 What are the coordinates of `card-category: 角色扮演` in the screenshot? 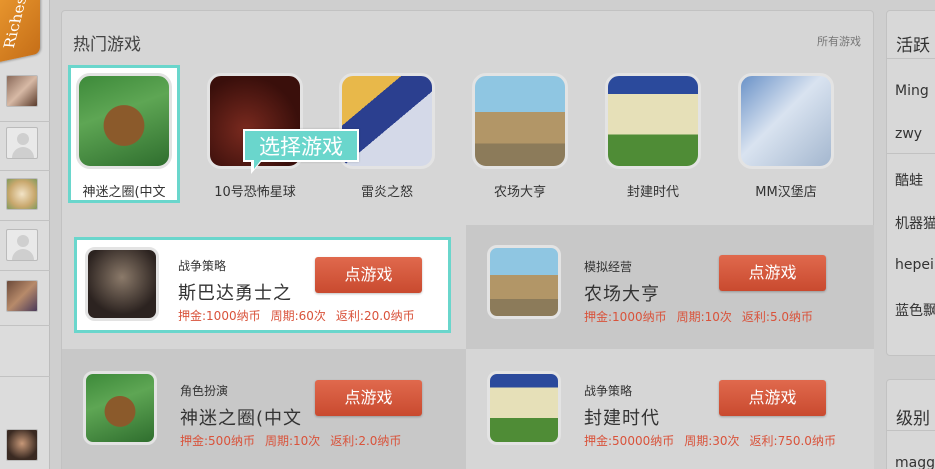 It's located at (204, 391).